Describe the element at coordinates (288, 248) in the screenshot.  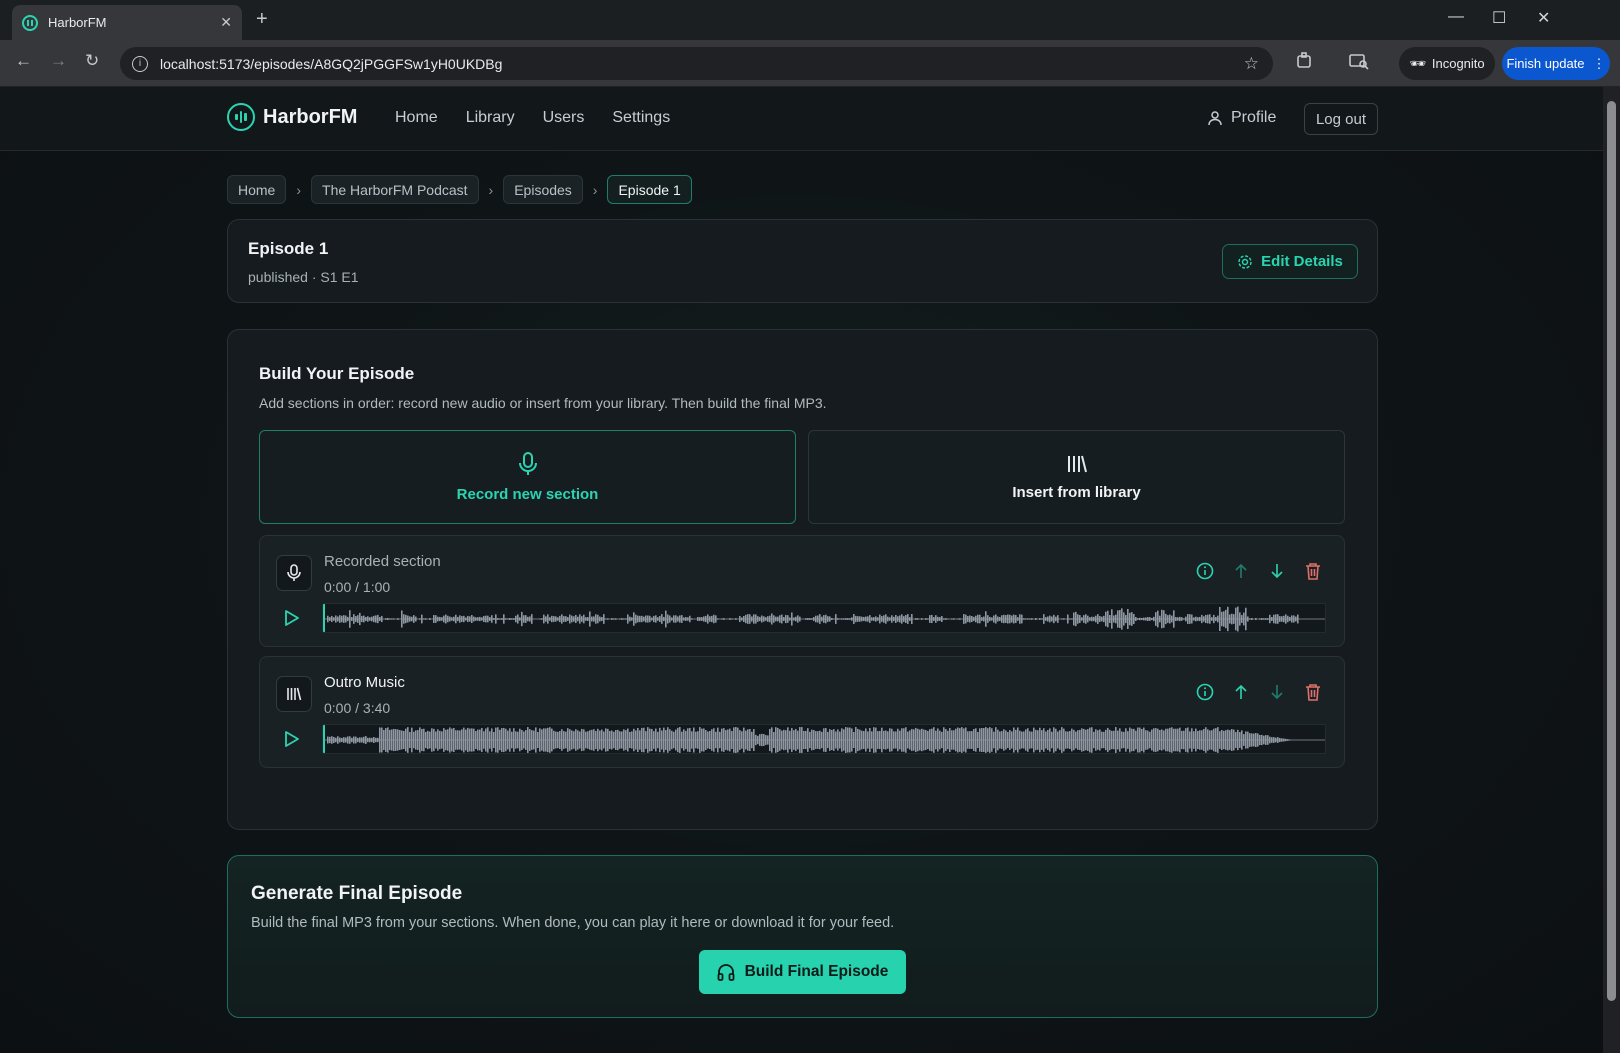
I see `episode-title: Episode 1` at that location.